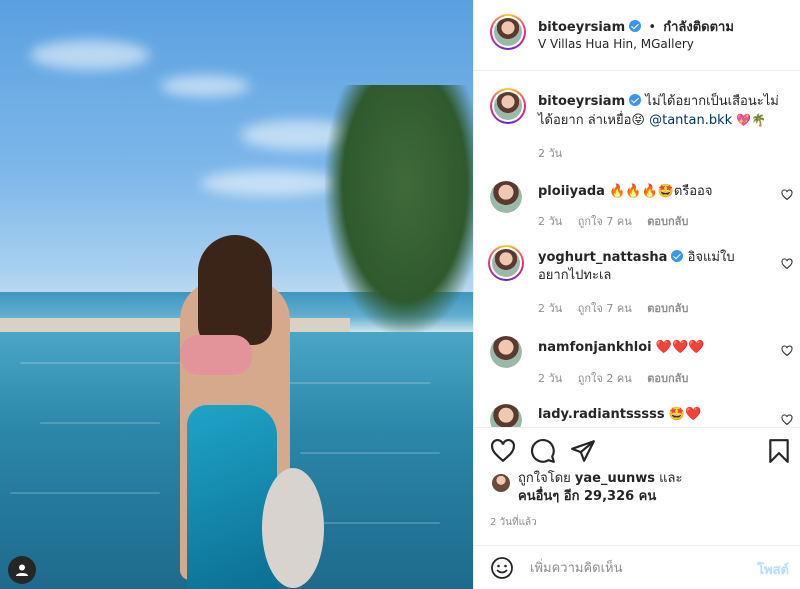 This screenshot has width=800, height=589. I want to click on comment-text: 🤩❤️, so click(685, 414).